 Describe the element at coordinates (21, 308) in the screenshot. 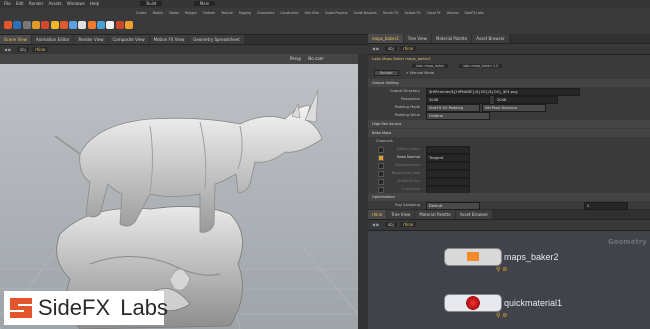

I see `sidefx-logo-icon` at that location.